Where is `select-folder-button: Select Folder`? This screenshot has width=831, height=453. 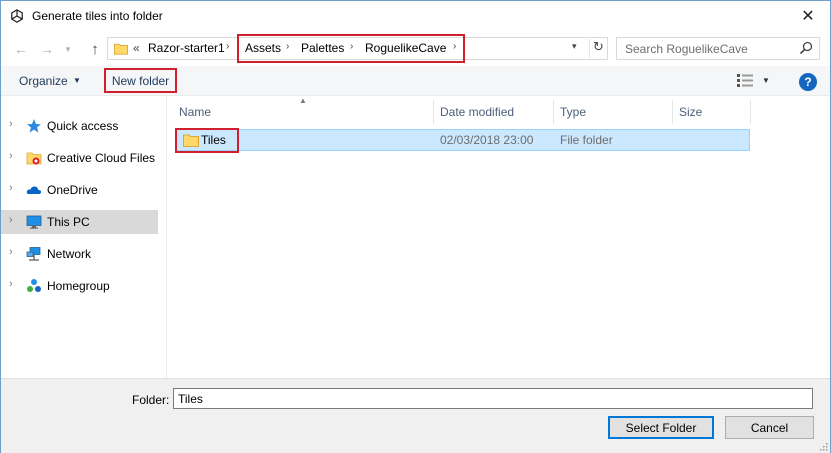 select-folder-button: Select Folder is located at coordinates (661, 427).